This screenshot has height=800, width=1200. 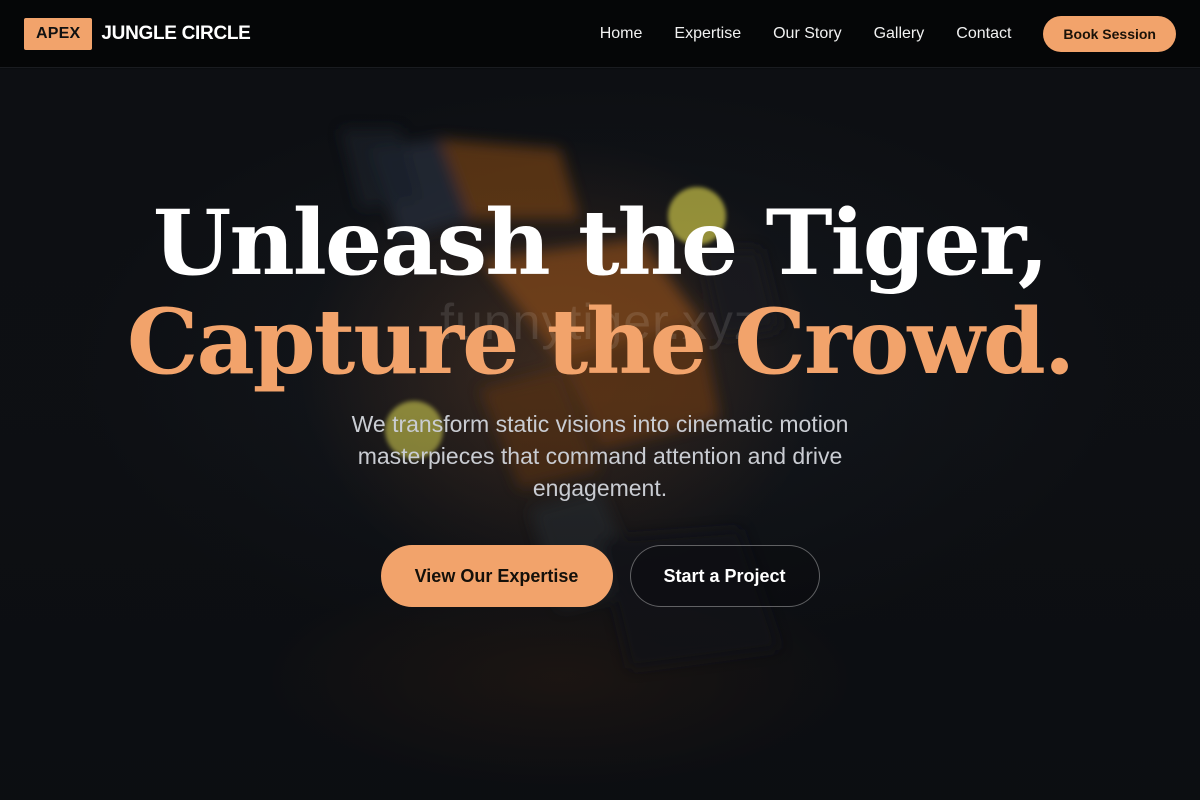 I want to click on hero-headline-line2: Capture the Crowd., so click(x=600, y=342).